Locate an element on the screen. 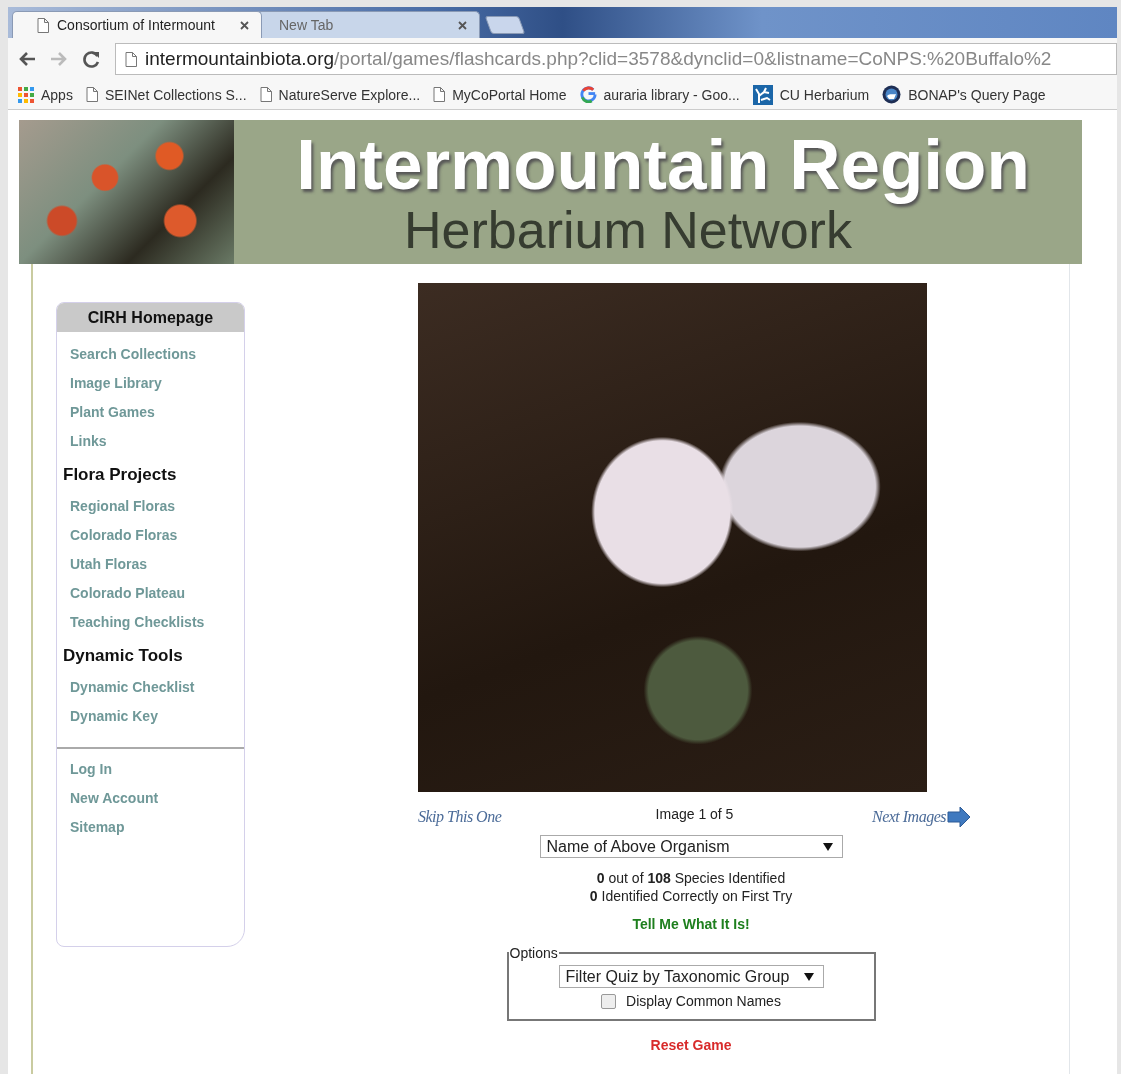  new-tab-button is located at coordinates (505, 25).